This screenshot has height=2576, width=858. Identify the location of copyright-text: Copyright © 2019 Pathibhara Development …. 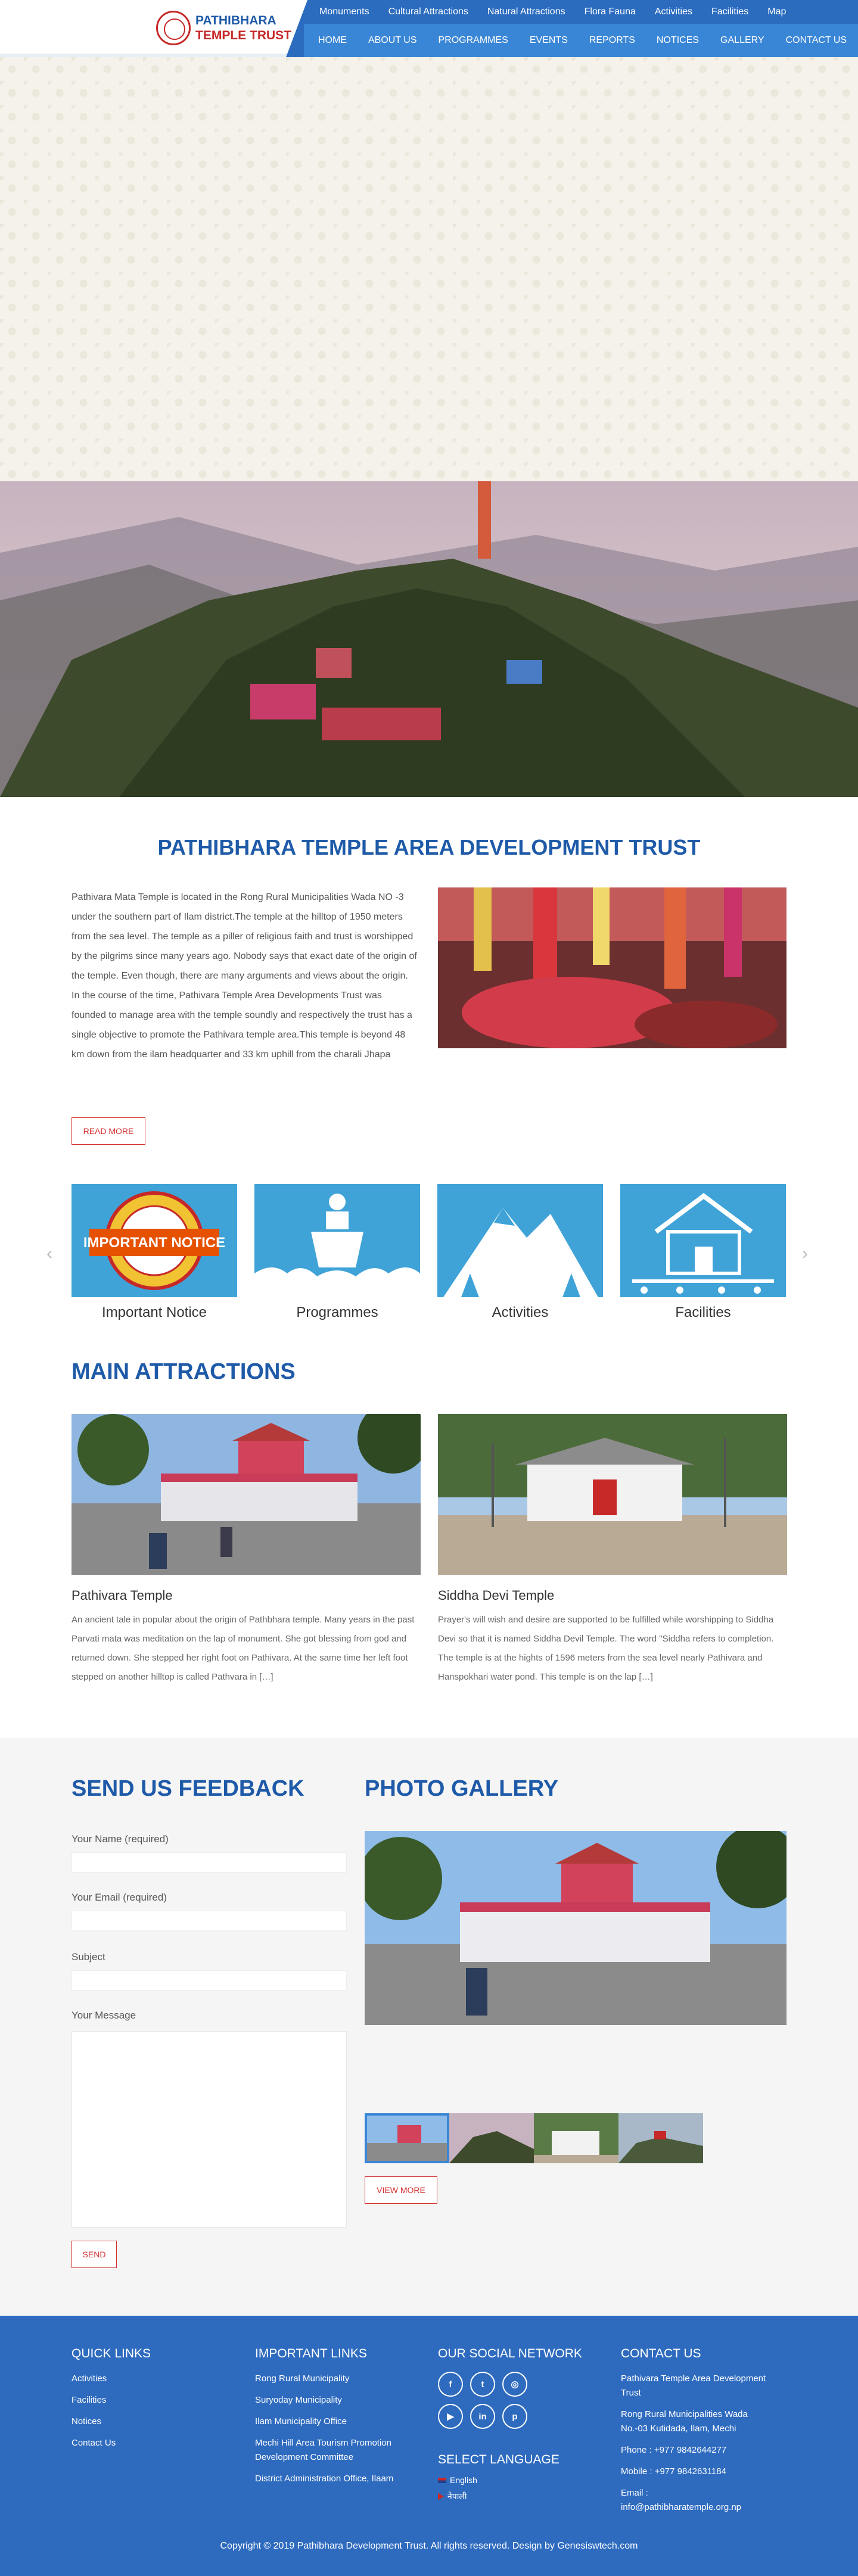
(429, 2546).